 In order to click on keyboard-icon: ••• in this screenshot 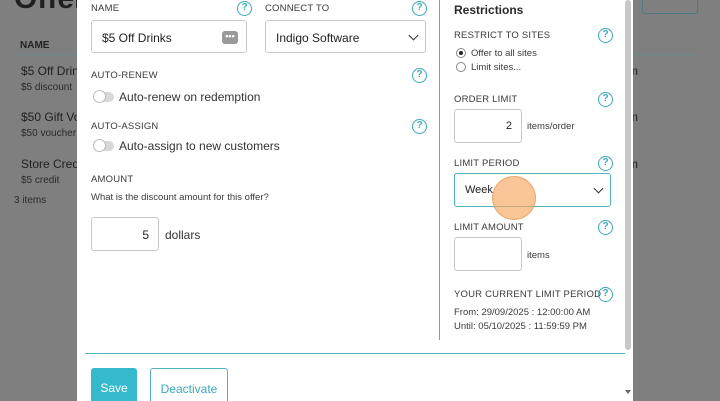, I will do `click(230, 37)`.